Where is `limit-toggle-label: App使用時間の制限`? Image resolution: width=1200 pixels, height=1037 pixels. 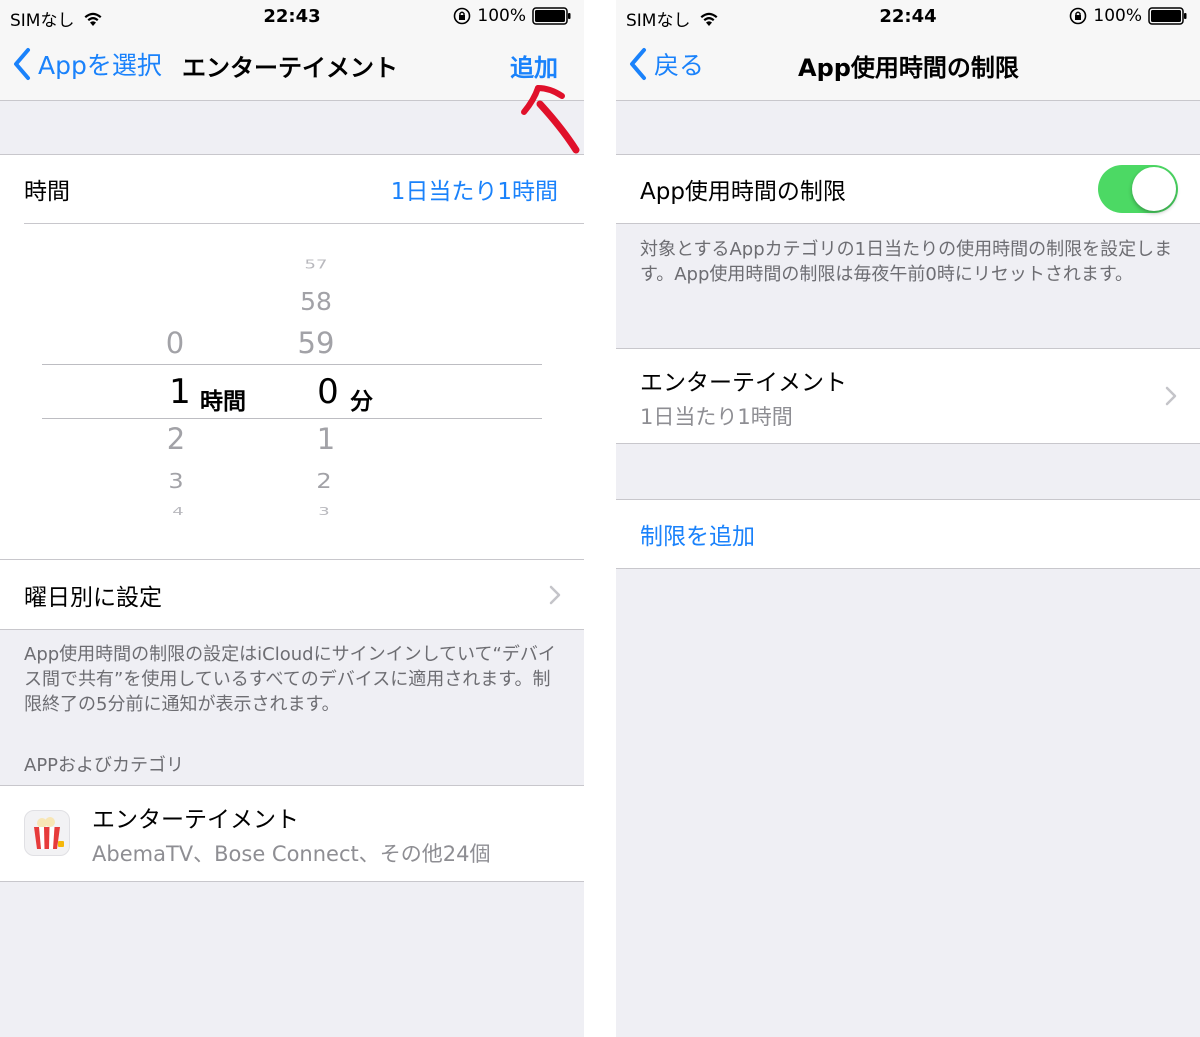 limit-toggle-label: App使用時間の制限 is located at coordinates (743, 192).